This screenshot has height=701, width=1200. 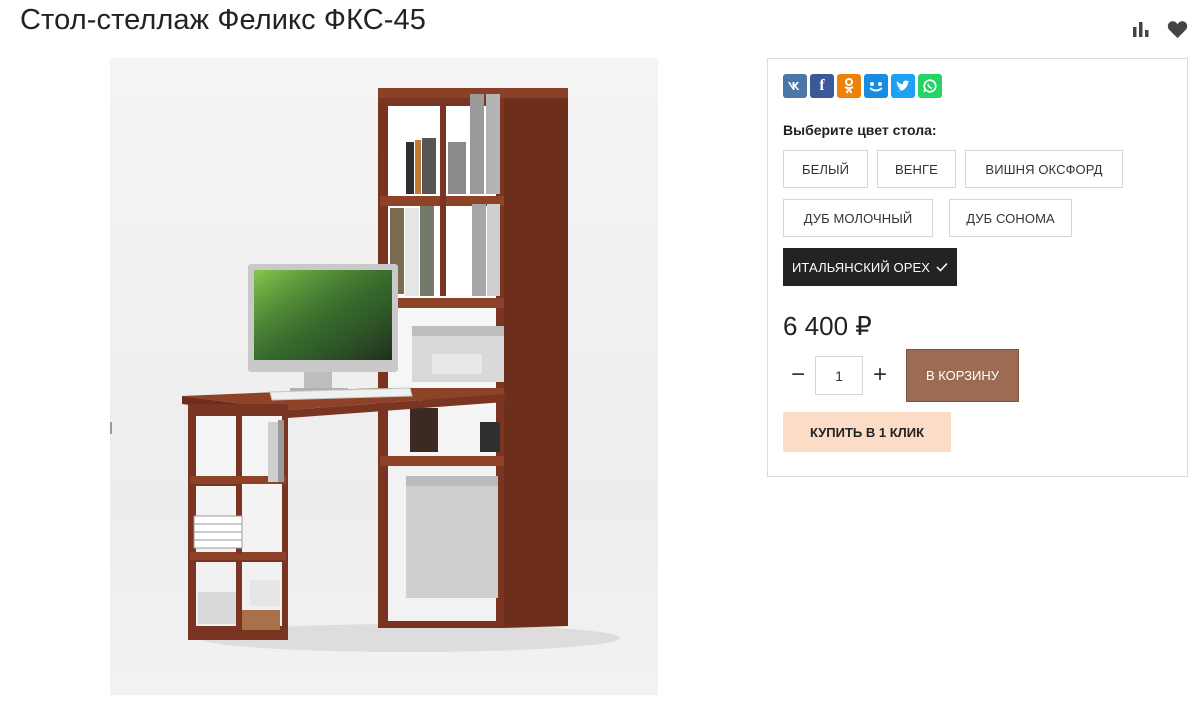 I want to click on vk-share-icon, so click(x=795, y=86).